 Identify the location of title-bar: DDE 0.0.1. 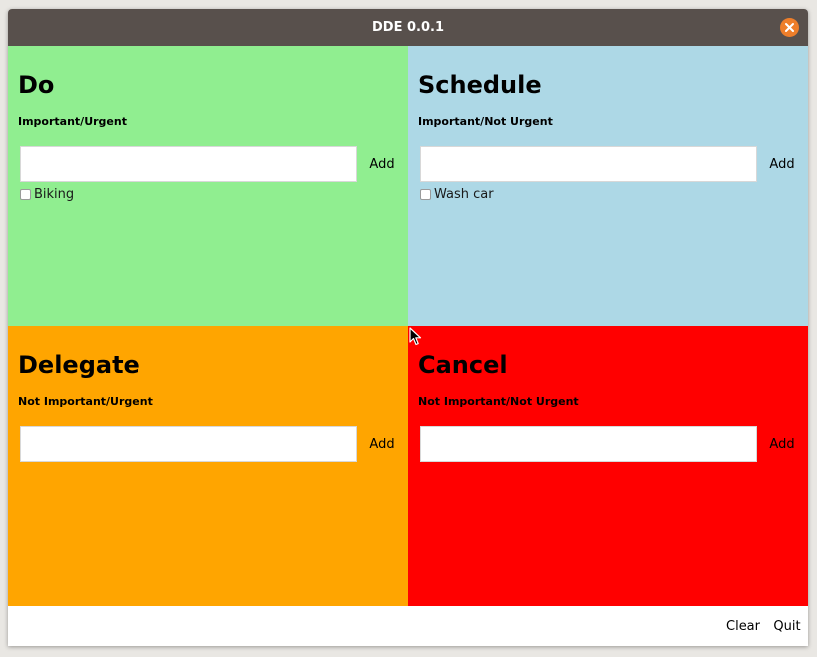
(408, 27).